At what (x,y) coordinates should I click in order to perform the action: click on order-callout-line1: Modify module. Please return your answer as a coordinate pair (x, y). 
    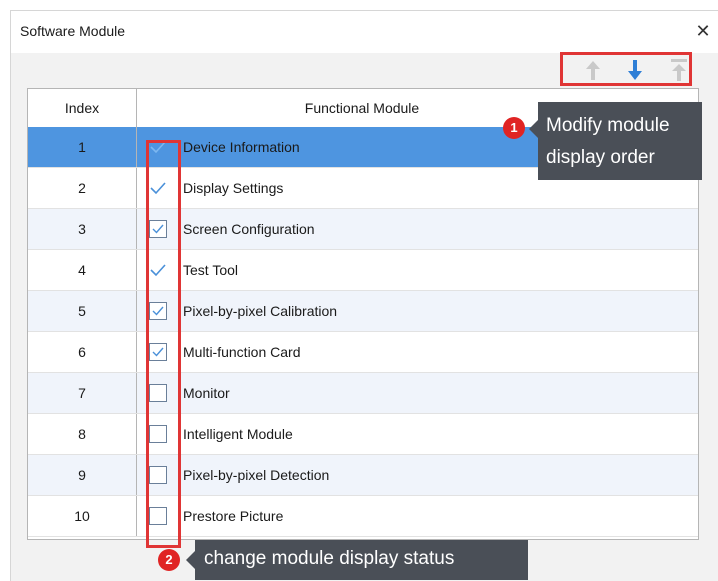
    Looking at the image, I should click on (608, 125).